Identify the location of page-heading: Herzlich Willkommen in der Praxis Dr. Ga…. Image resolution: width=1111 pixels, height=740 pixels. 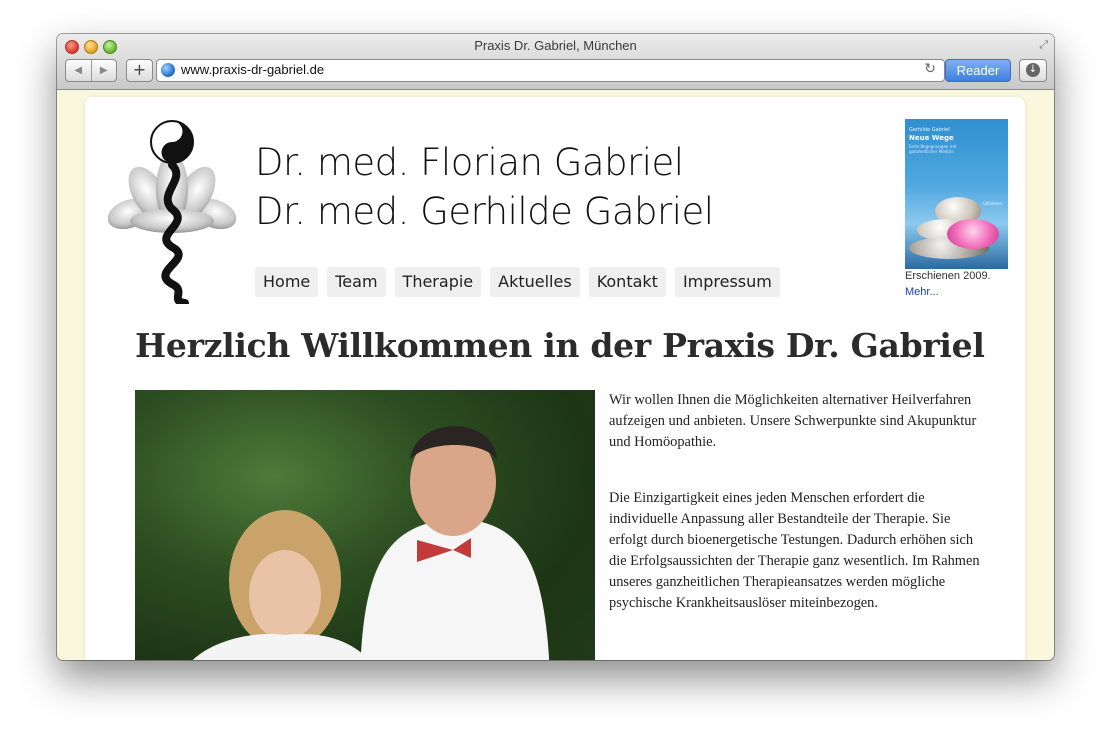
(560, 345).